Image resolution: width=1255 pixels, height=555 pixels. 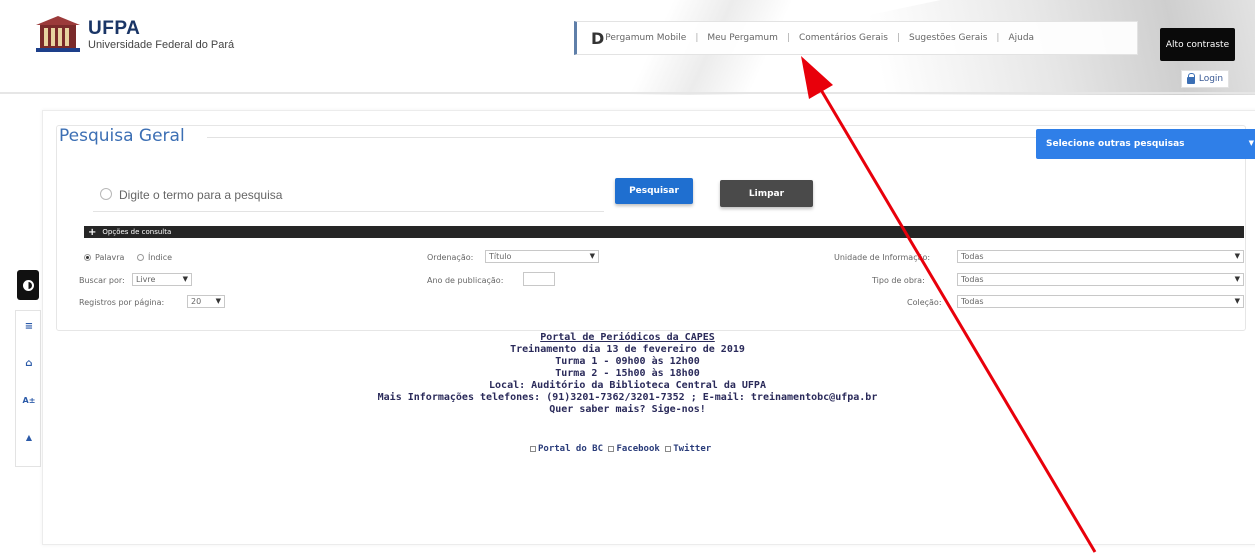 I want to click on radio-indice-label: Índice, so click(x=160, y=257).